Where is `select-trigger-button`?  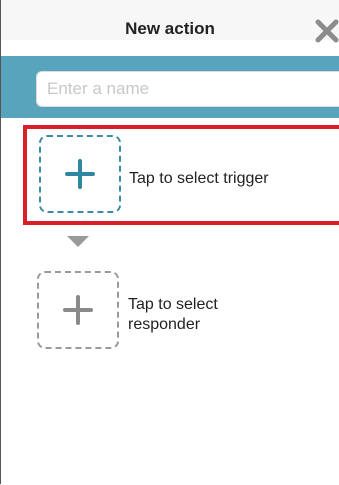 select-trigger-button is located at coordinates (80, 174).